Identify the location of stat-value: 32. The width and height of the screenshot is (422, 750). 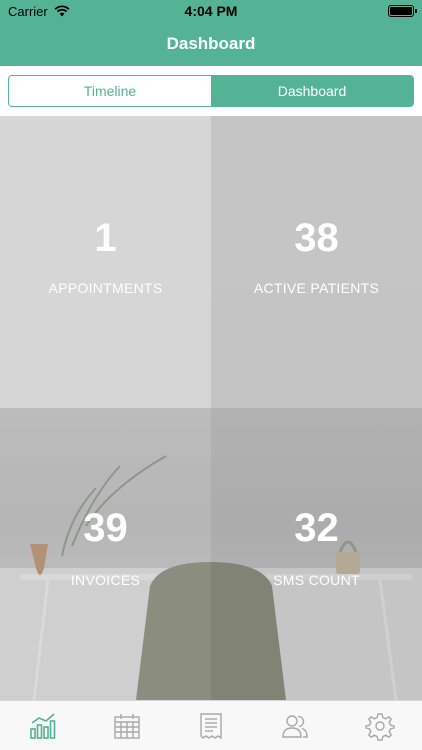
(316, 528).